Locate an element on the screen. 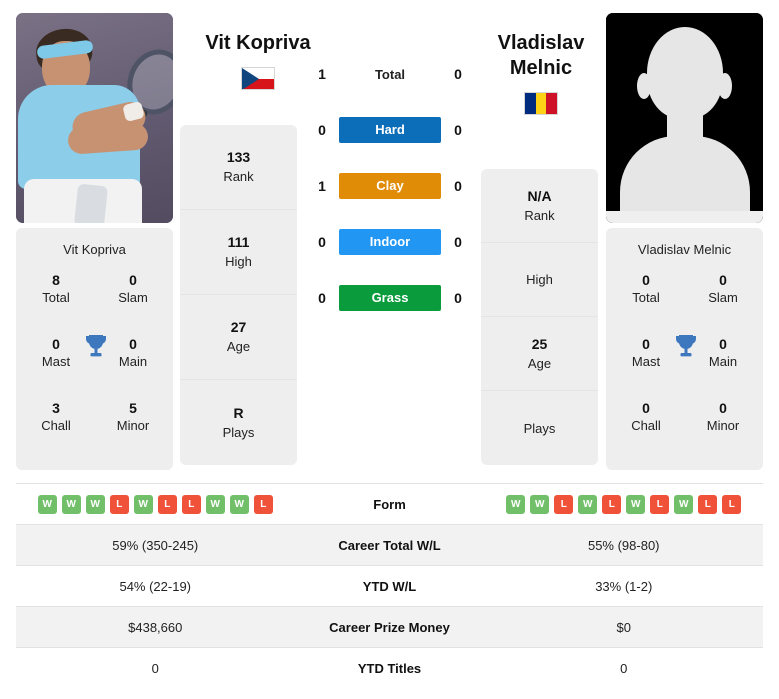 The height and width of the screenshot is (699, 779). right-mast-label: Mast is located at coordinates (646, 361).